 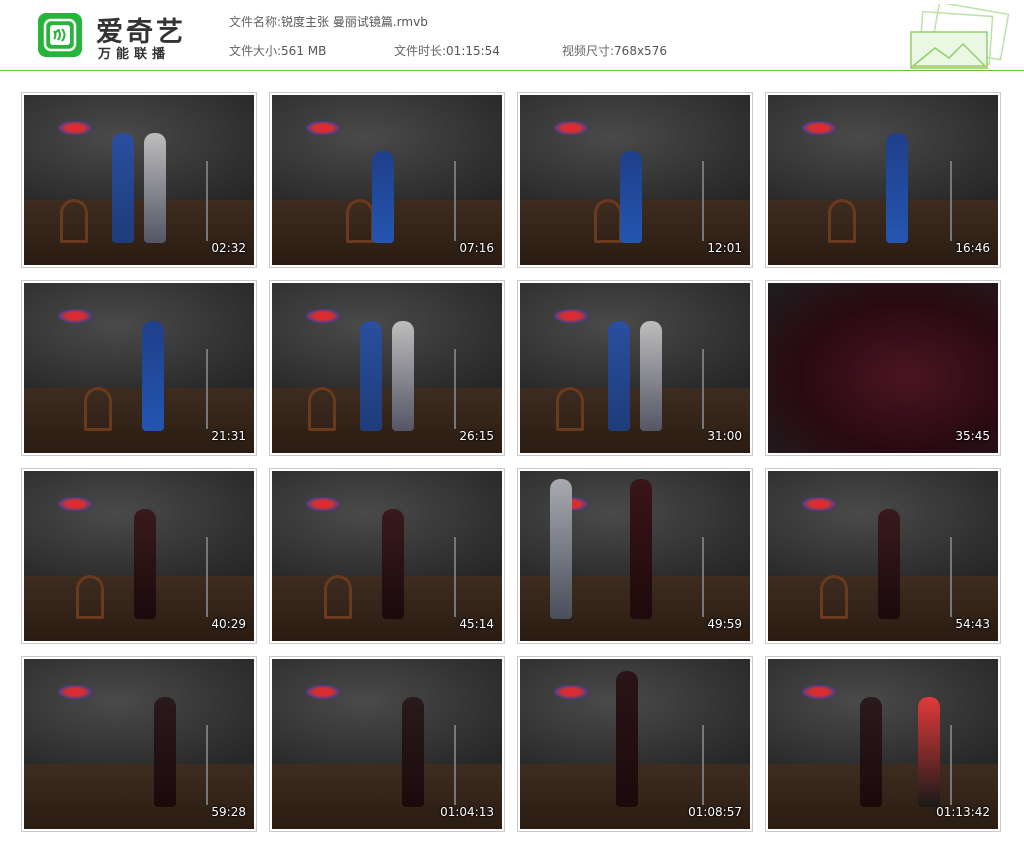 I want to click on thumbnail-image: 16:46, so click(x=883, y=180).